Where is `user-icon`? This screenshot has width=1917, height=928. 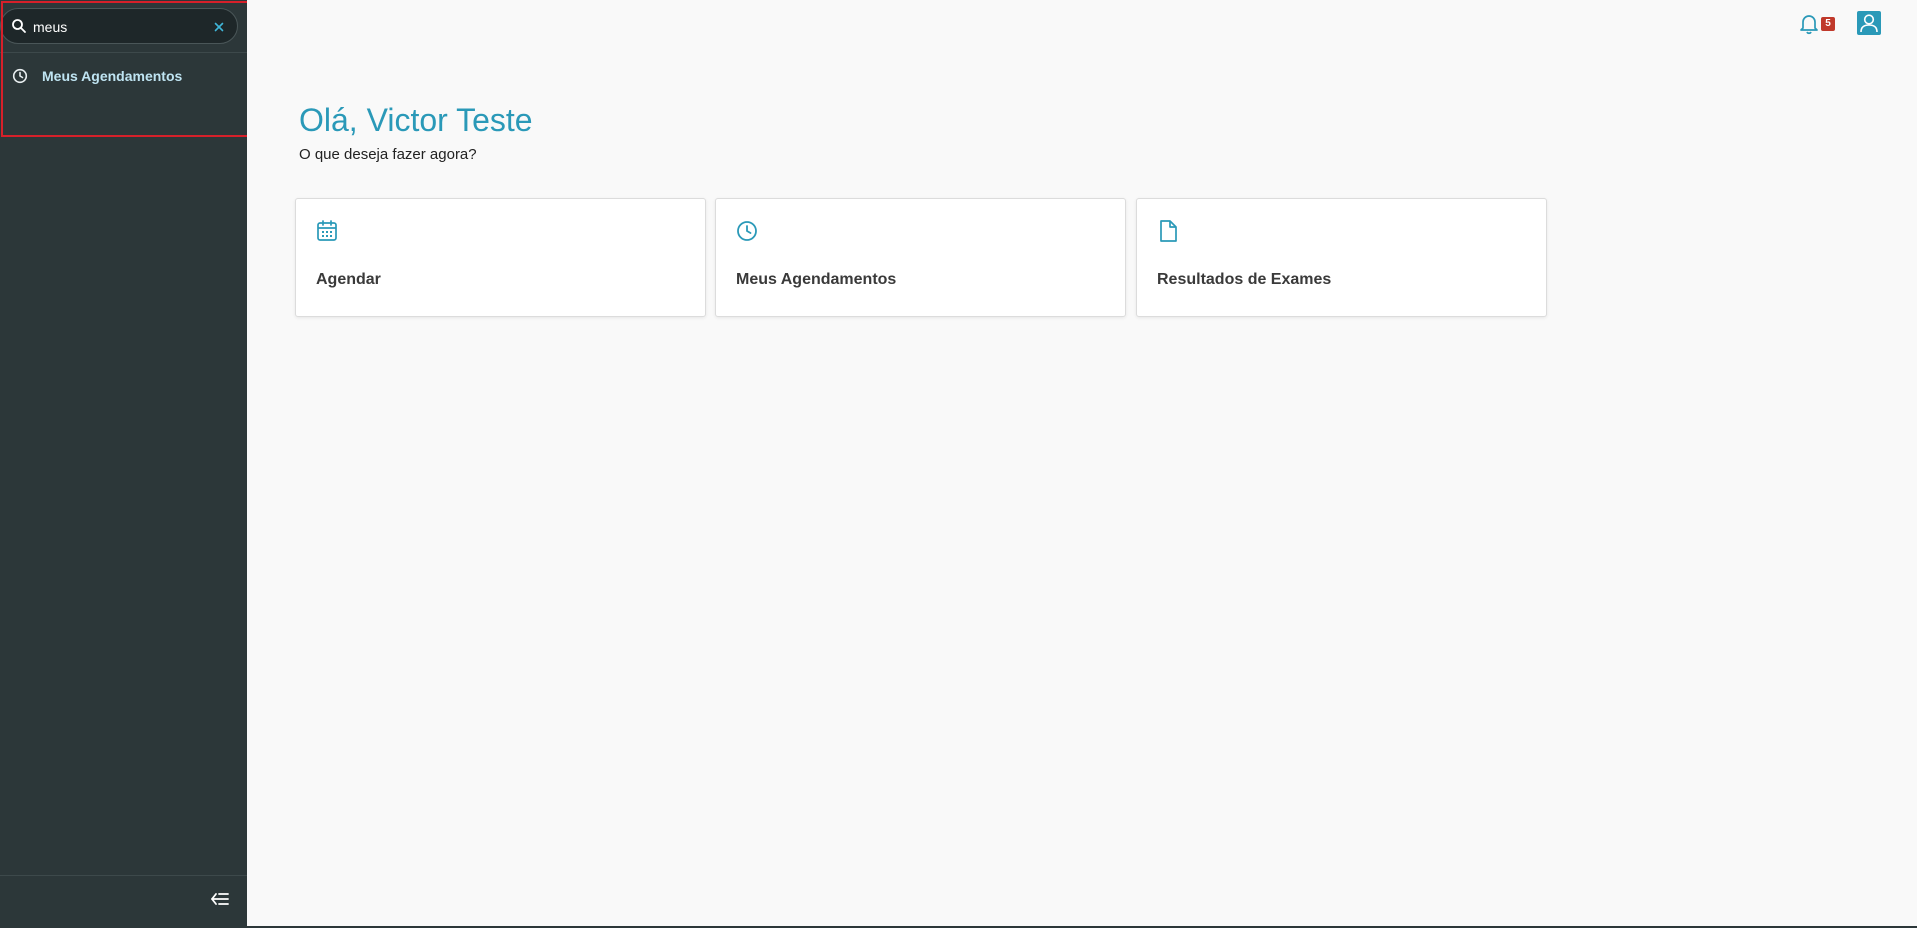
user-icon is located at coordinates (1869, 23).